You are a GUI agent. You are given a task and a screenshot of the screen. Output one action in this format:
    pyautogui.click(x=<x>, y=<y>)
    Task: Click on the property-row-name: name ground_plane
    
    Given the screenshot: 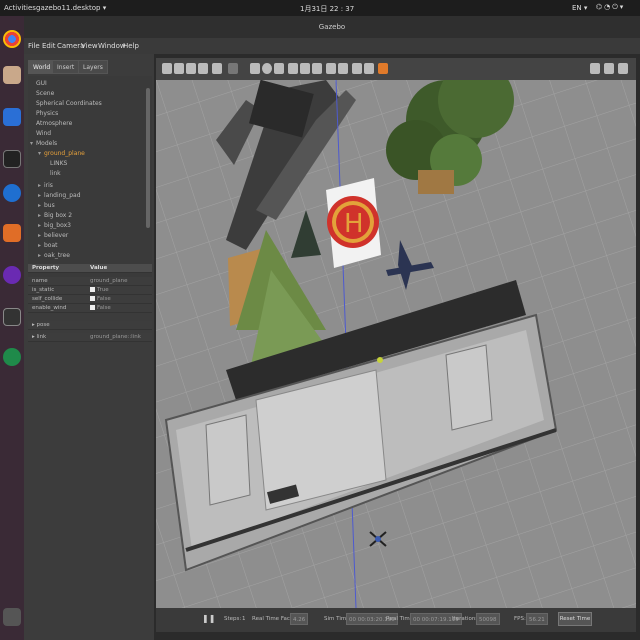 What is the action you would take?
    pyautogui.click(x=90, y=281)
    